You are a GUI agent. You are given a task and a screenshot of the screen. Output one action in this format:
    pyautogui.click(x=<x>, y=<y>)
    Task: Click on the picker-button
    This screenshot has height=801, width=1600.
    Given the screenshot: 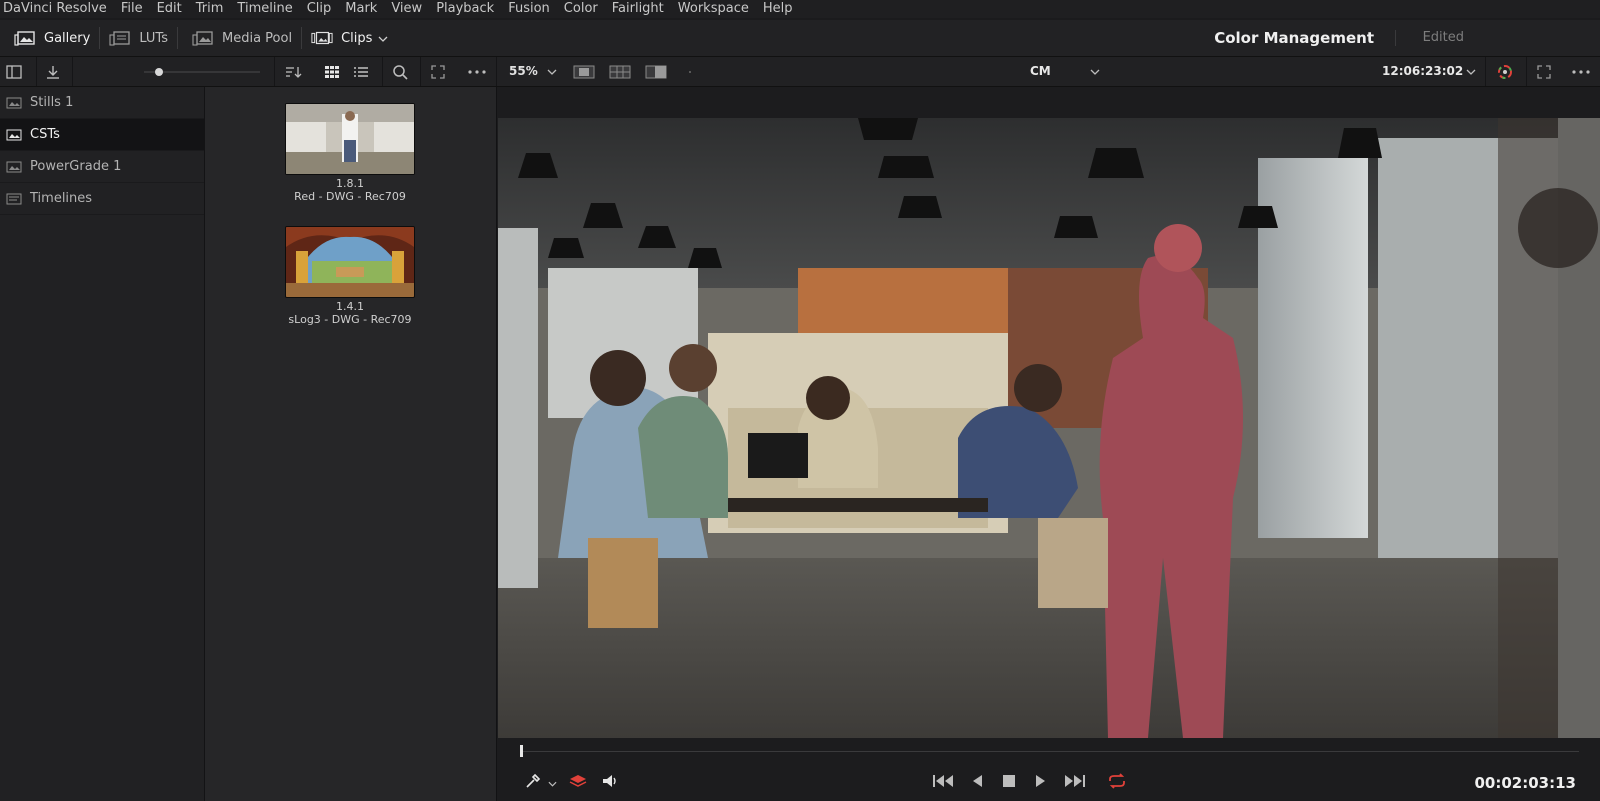 What is the action you would take?
    pyautogui.click(x=533, y=783)
    